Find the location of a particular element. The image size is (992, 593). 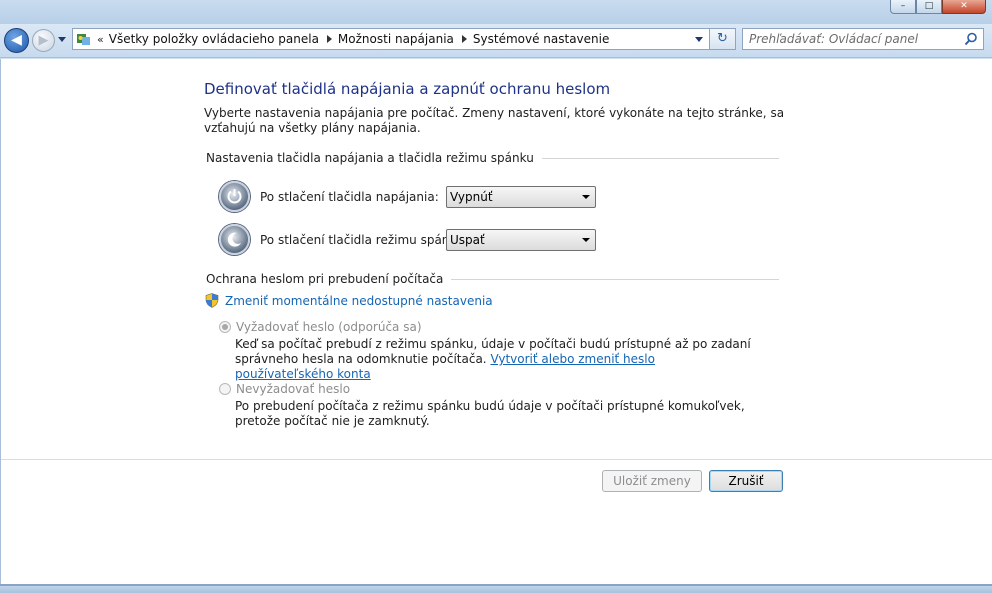

recent-pages-dropdown-icon is located at coordinates (62, 39).